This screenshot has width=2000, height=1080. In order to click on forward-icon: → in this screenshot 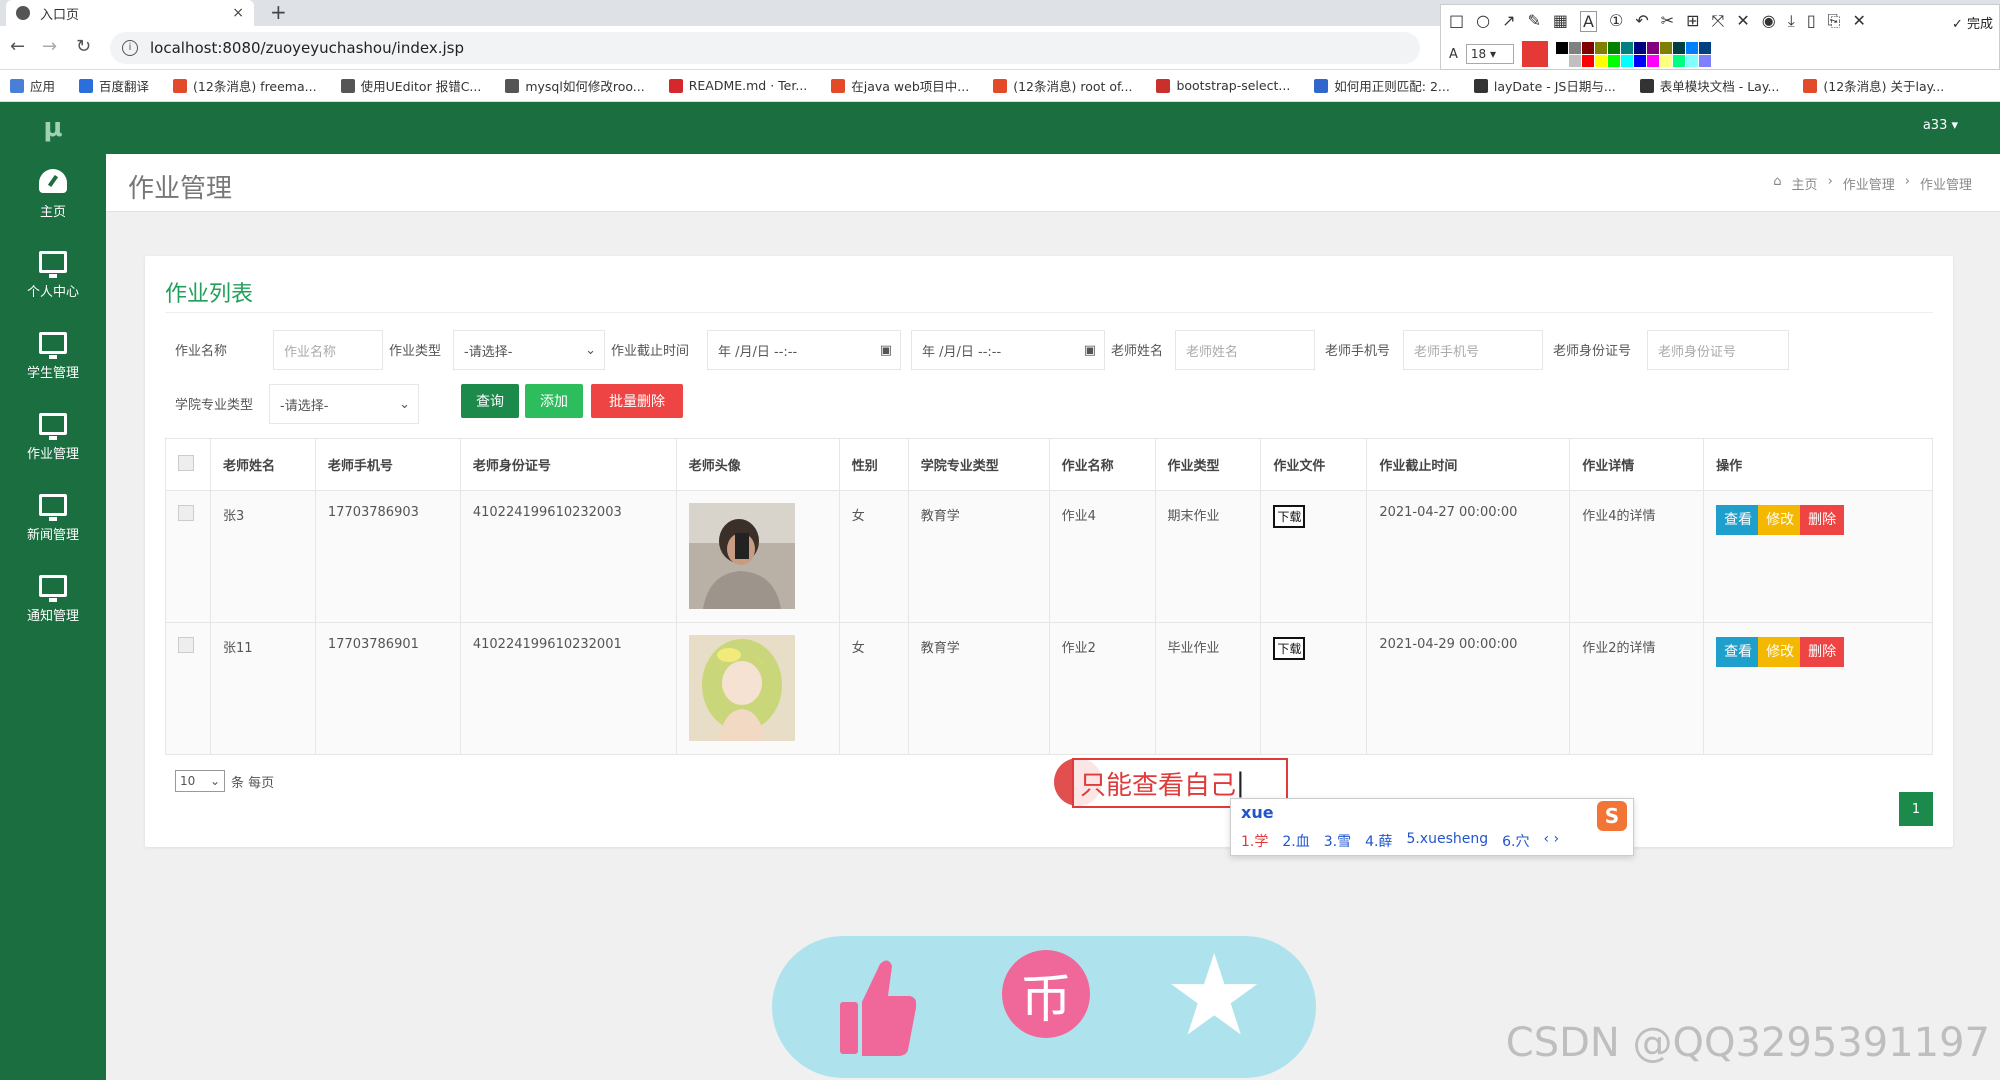, I will do `click(49, 46)`.